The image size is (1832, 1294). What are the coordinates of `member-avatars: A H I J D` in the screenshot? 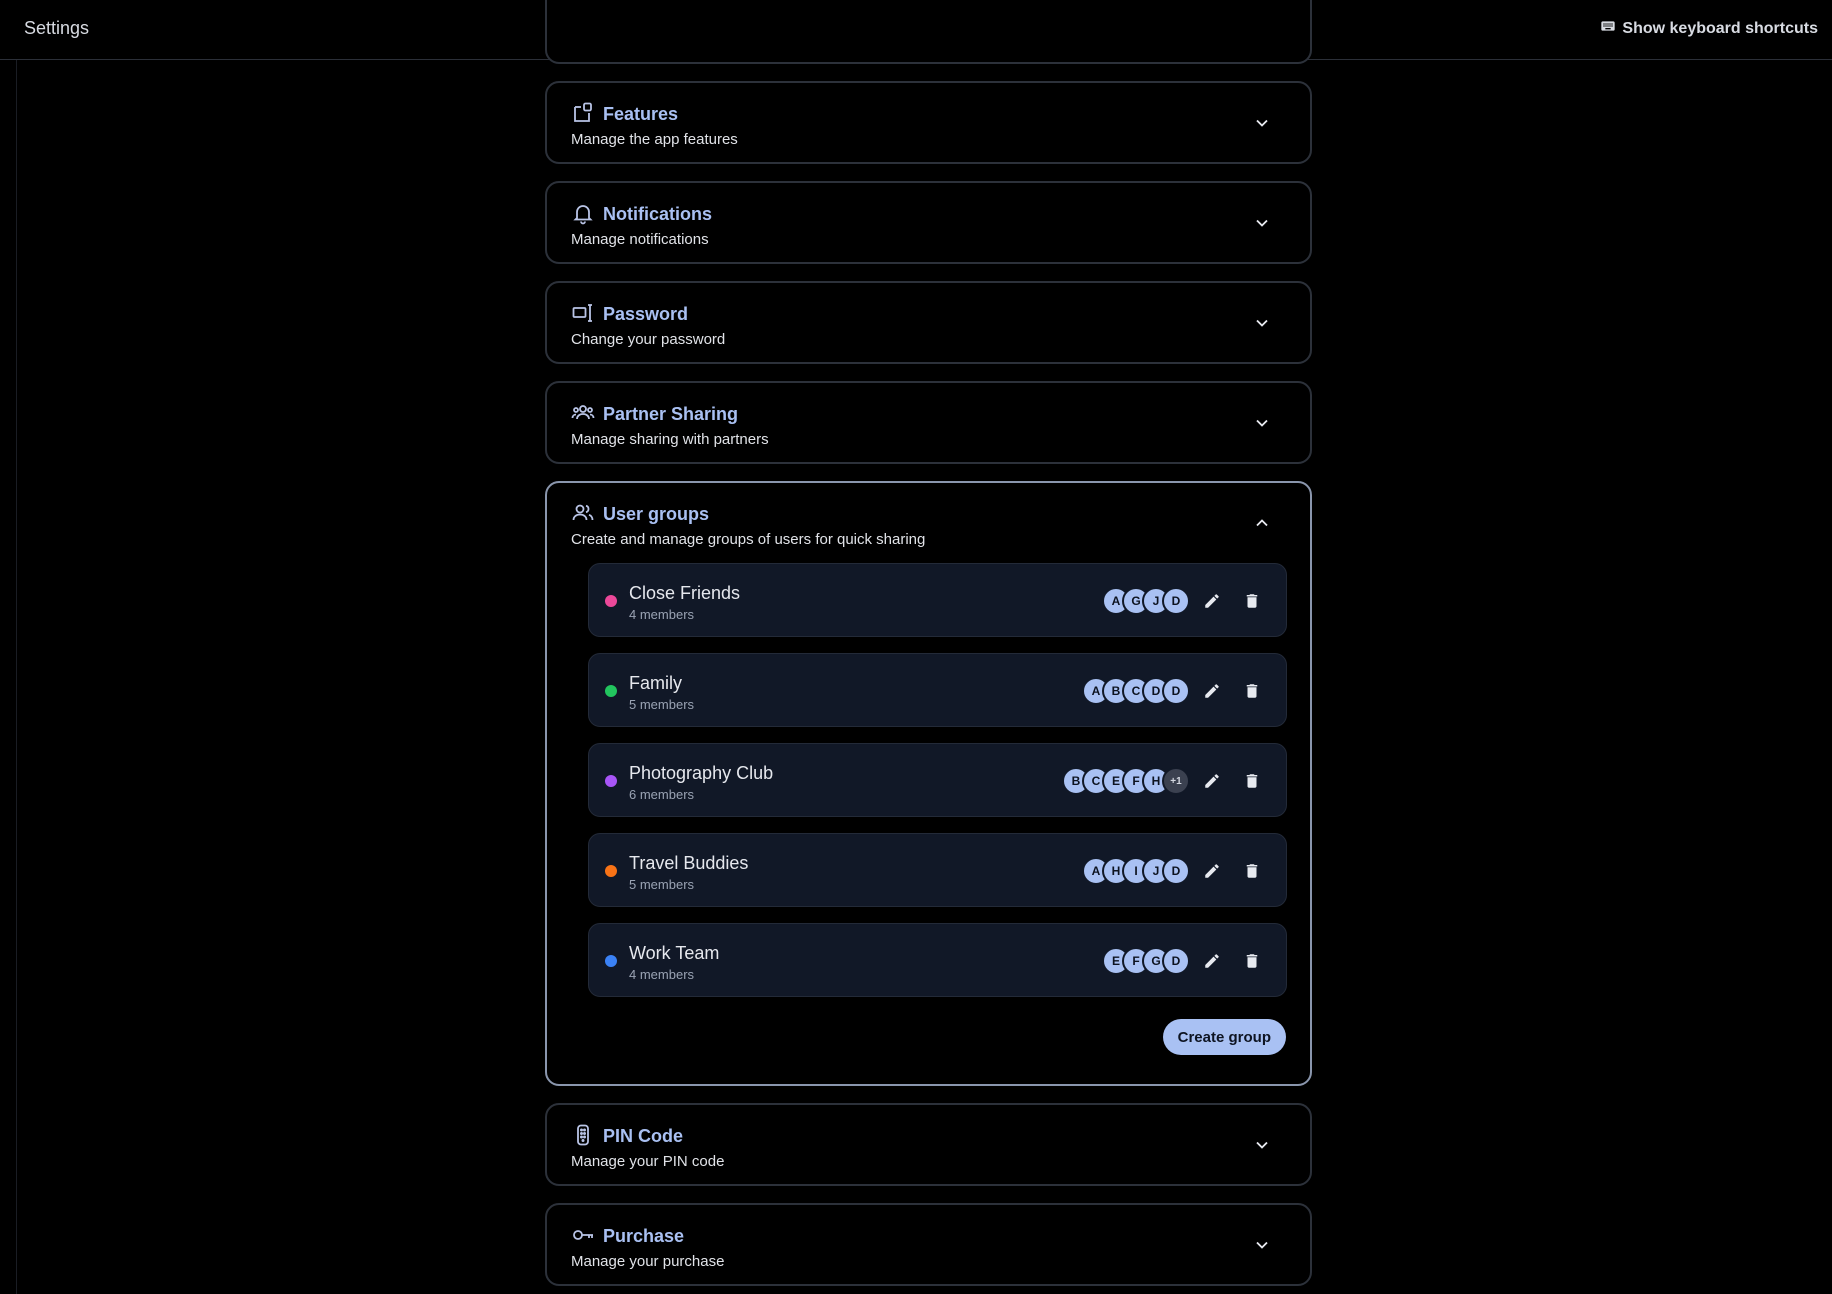 It's located at (1136, 871).